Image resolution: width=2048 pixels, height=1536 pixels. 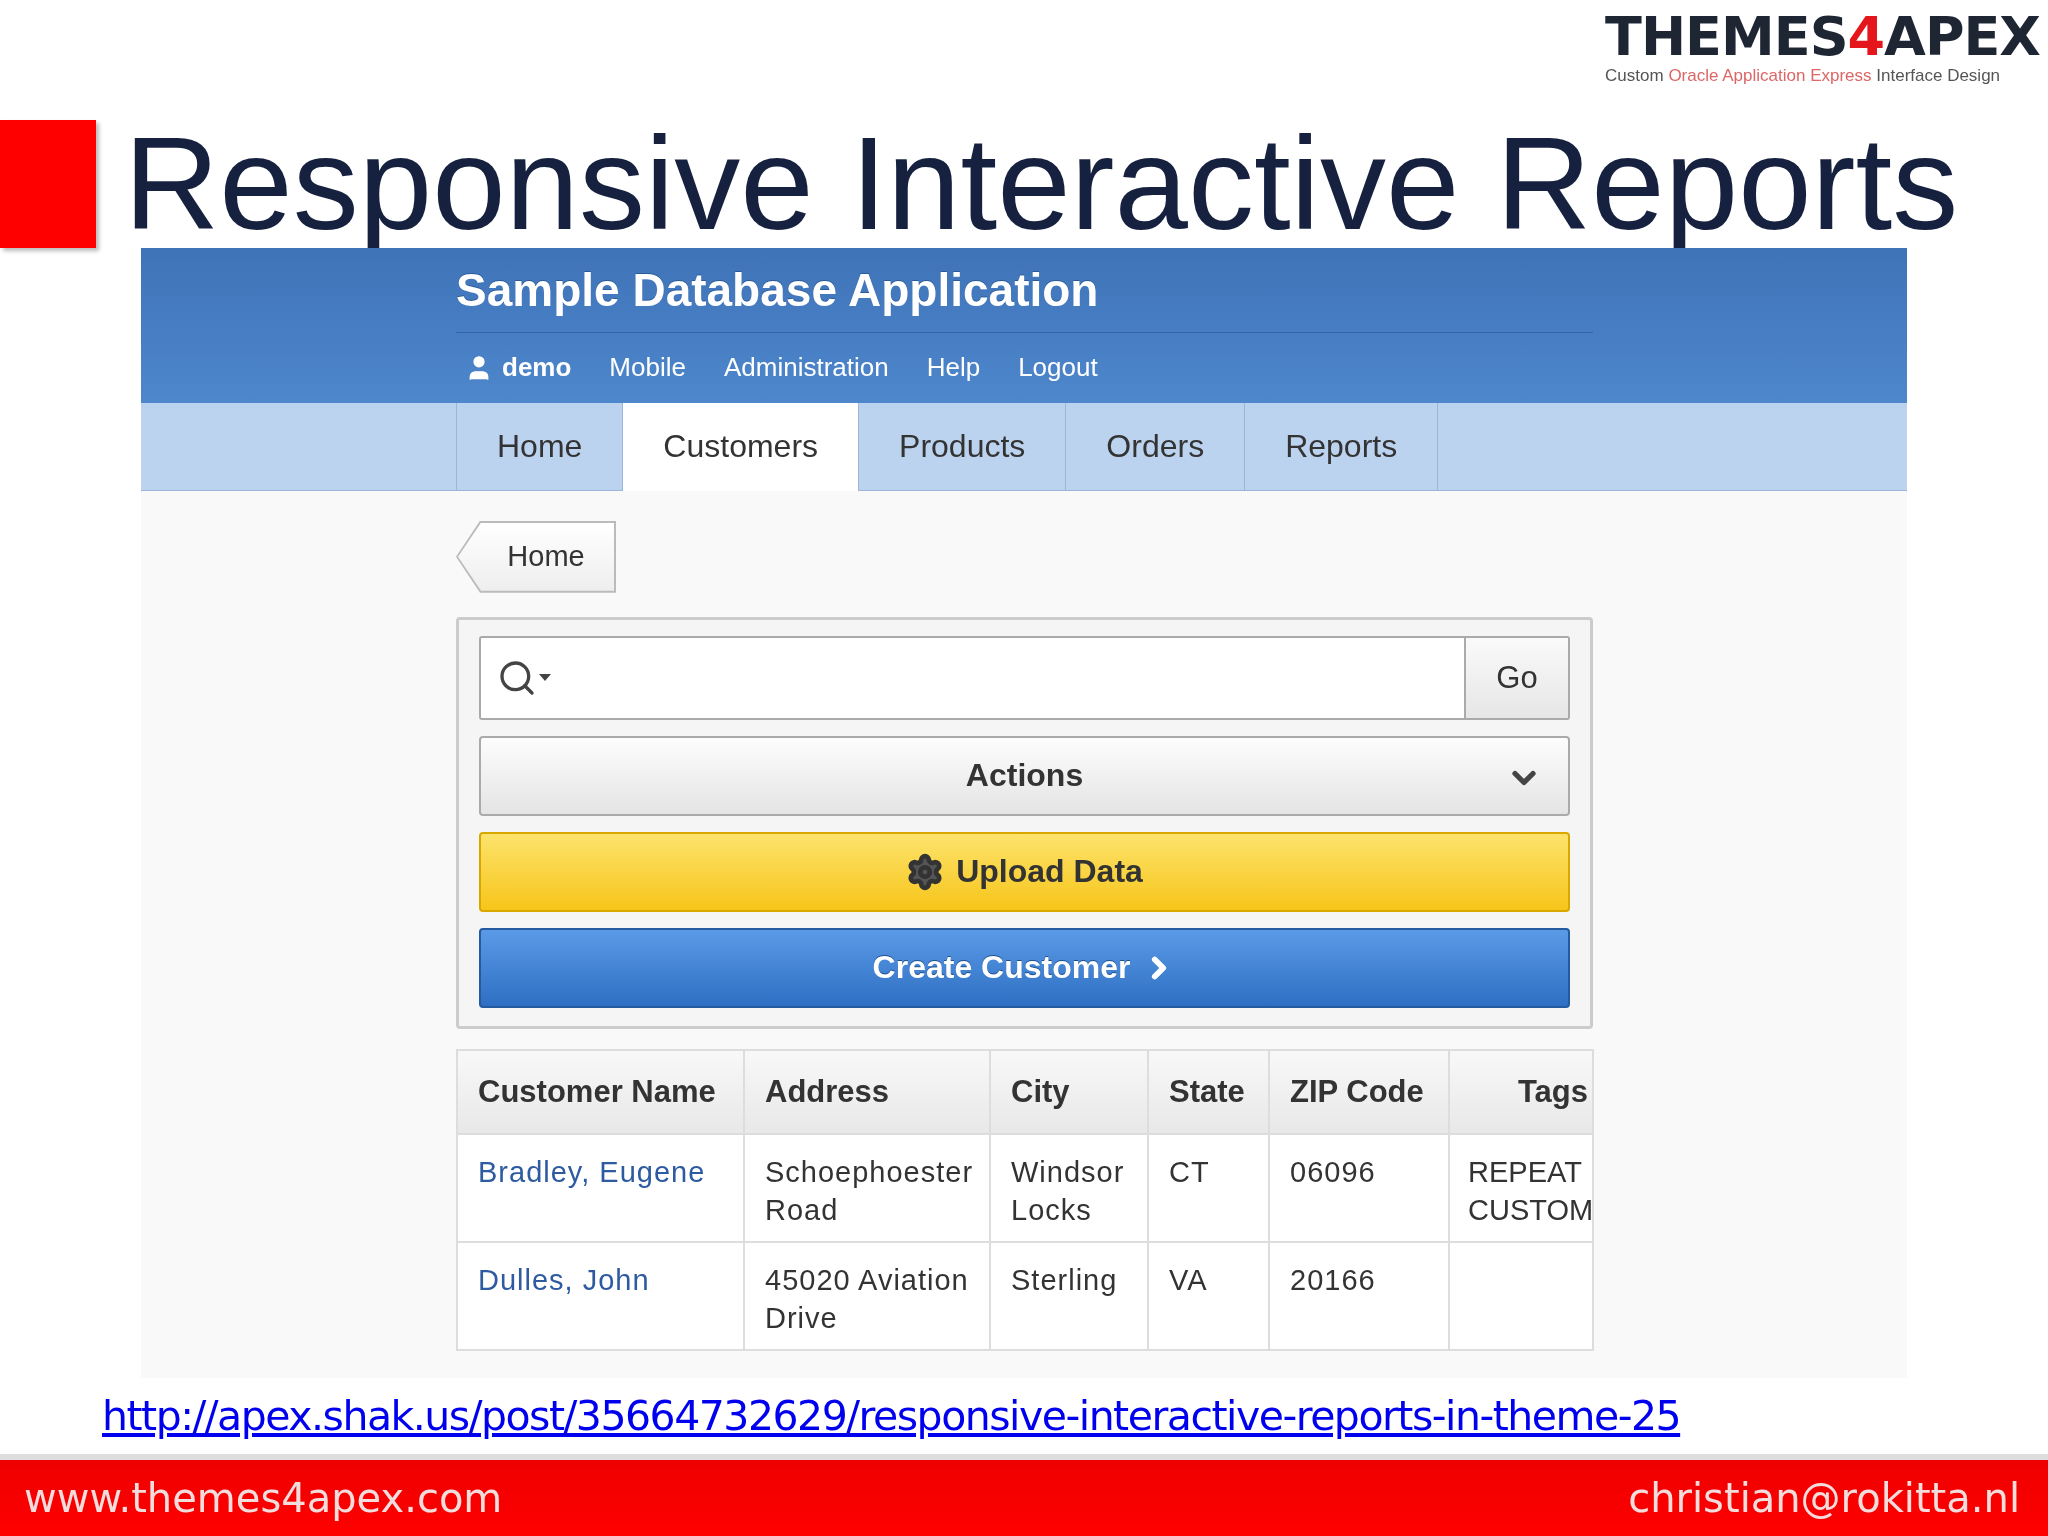 What do you see at coordinates (1069, 1091) in the screenshot?
I see `column-header: City` at bounding box center [1069, 1091].